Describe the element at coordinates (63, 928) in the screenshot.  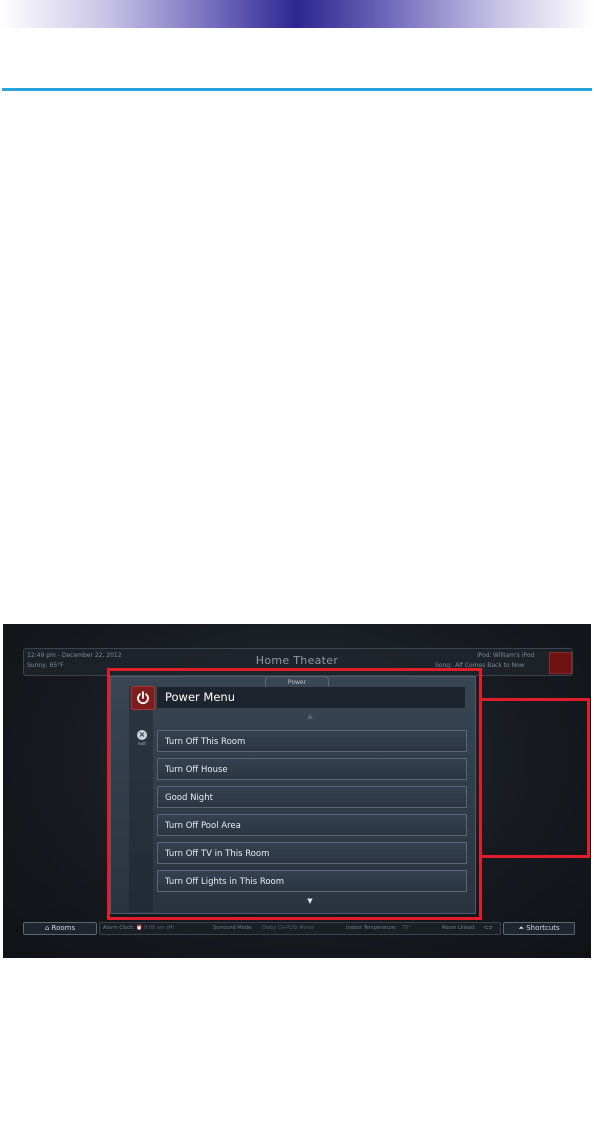
I see `rooms-label: Rooms` at that location.